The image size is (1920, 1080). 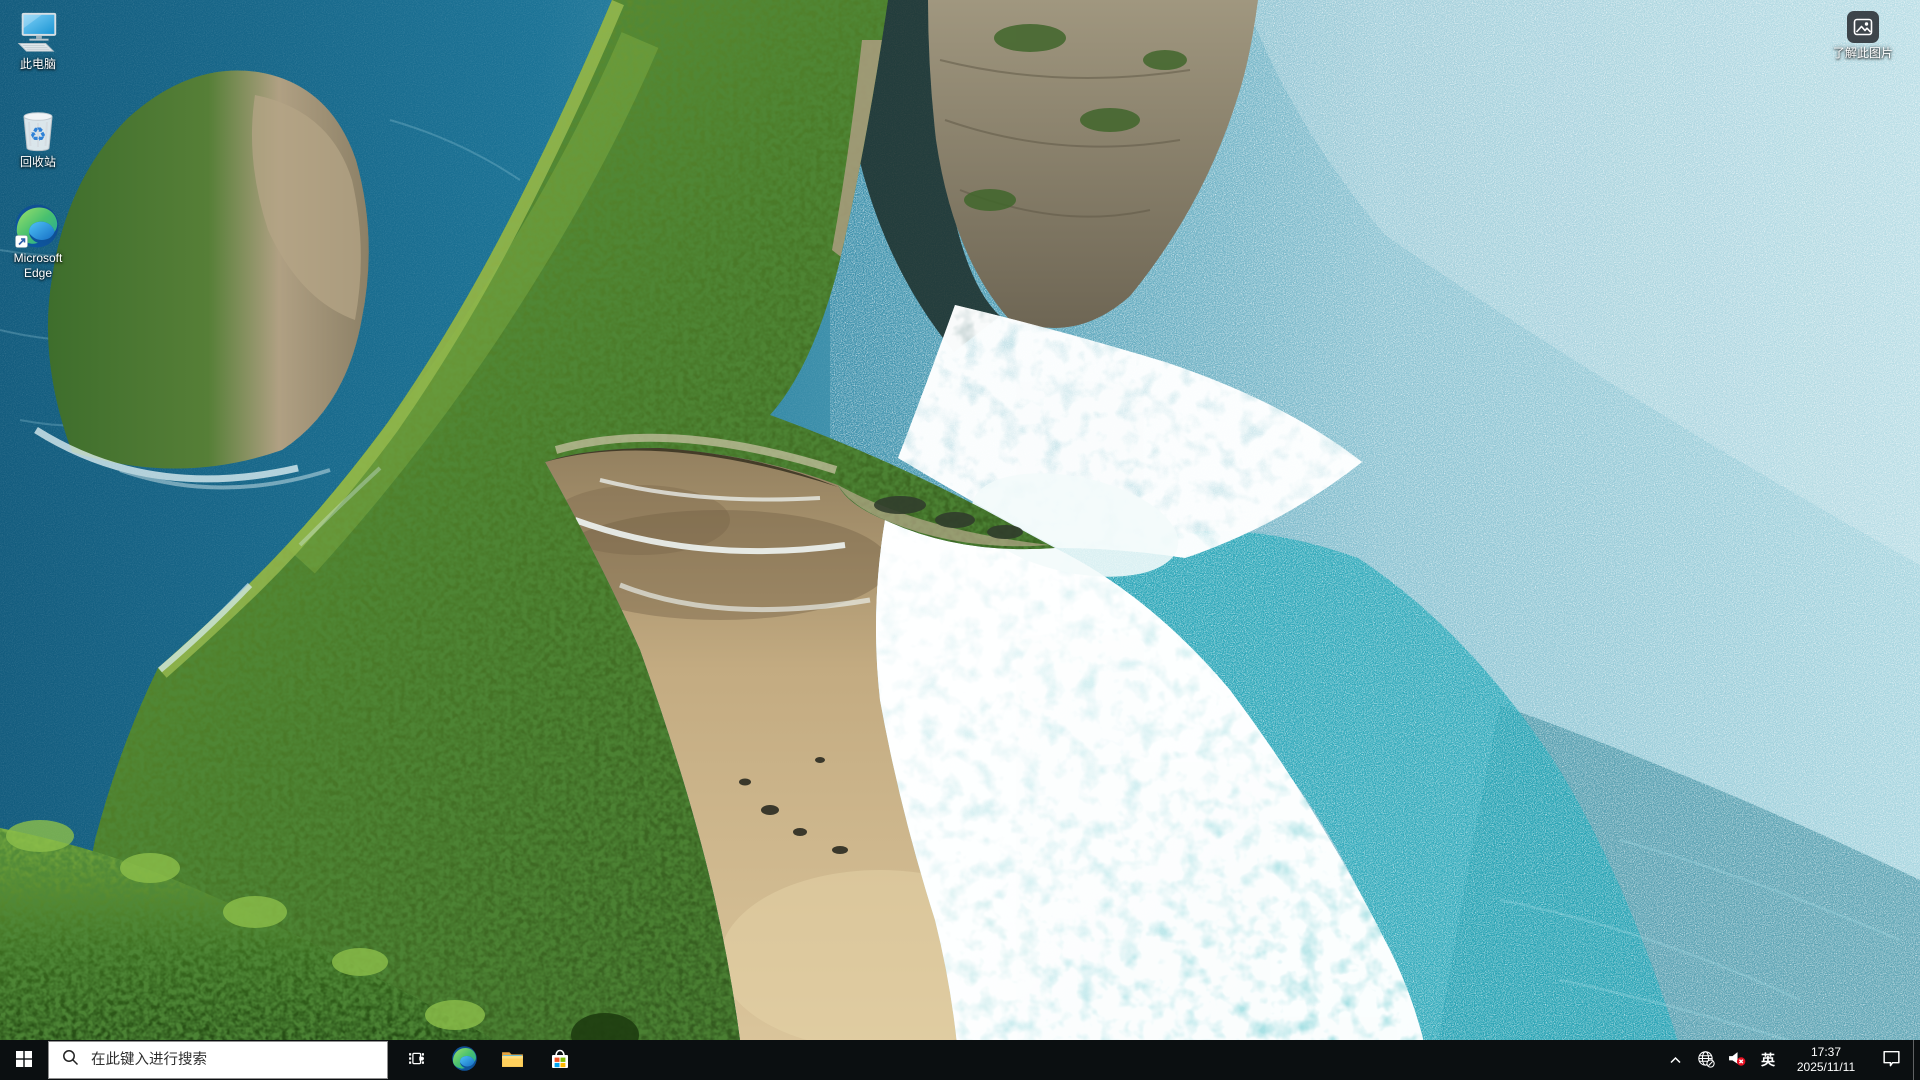 I want to click on desktop-icon-label: 回收站, so click(x=37, y=162).